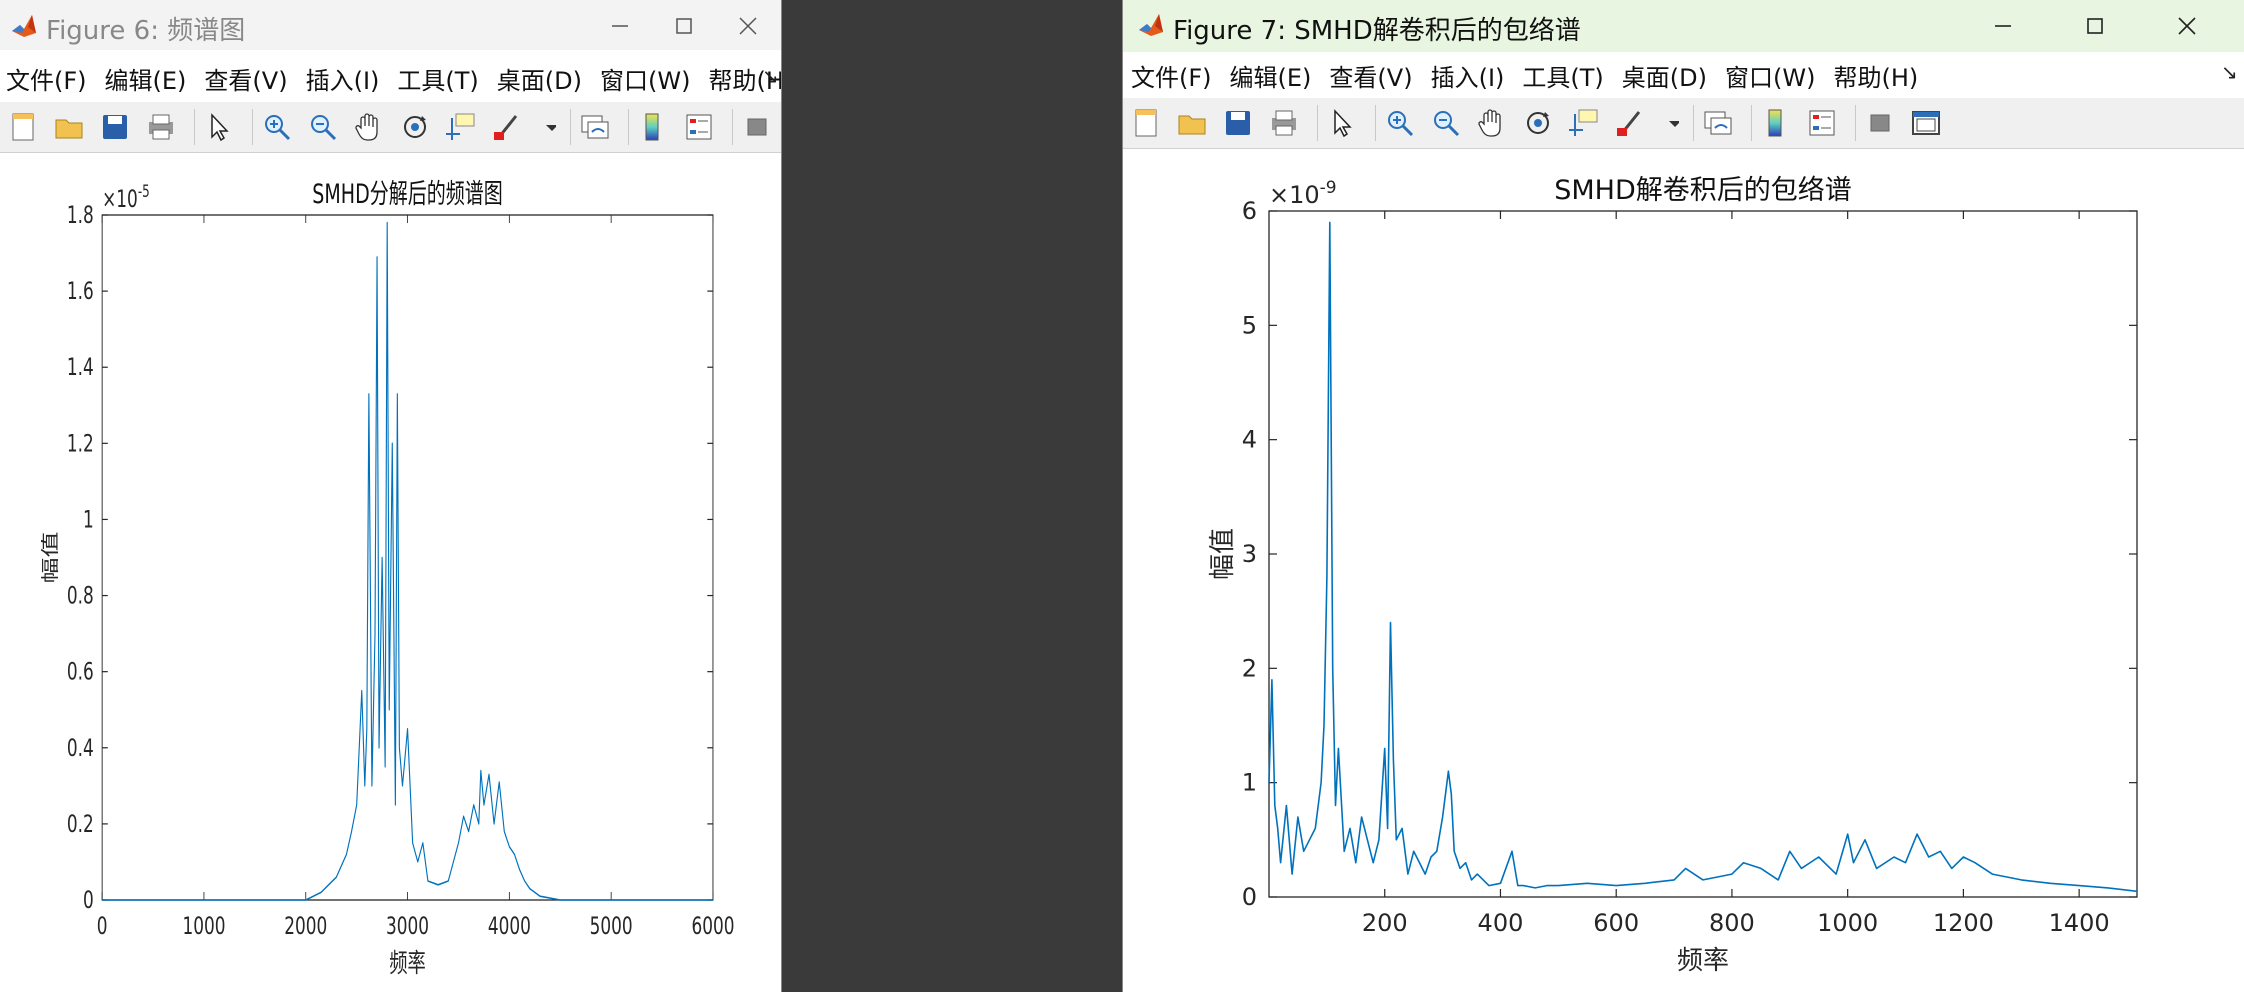 Image resolution: width=2244 pixels, height=992 pixels. I want to click on pointer-icon, so click(220, 127).